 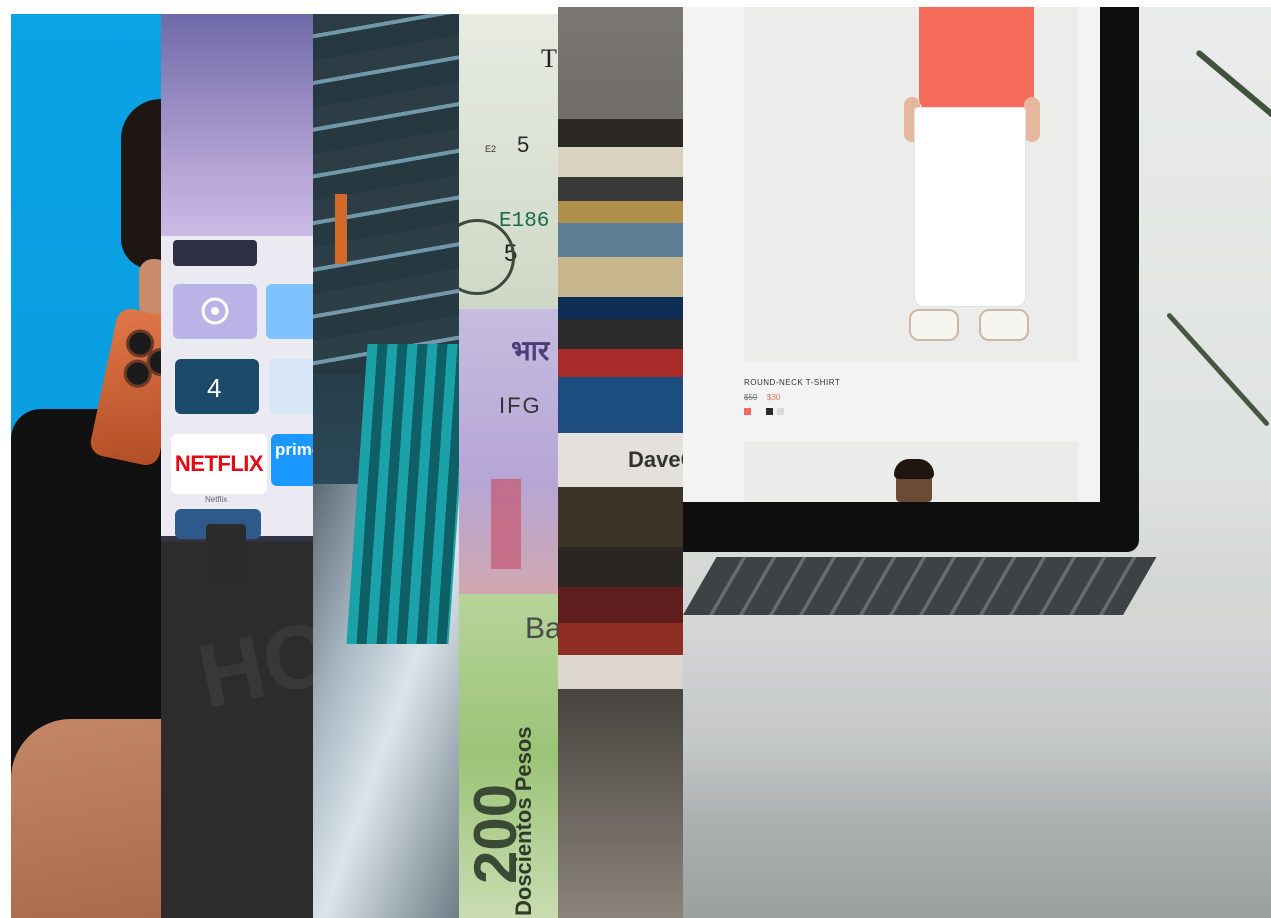 I want to click on channel4-app-icon: 4, so click(x=217, y=386).